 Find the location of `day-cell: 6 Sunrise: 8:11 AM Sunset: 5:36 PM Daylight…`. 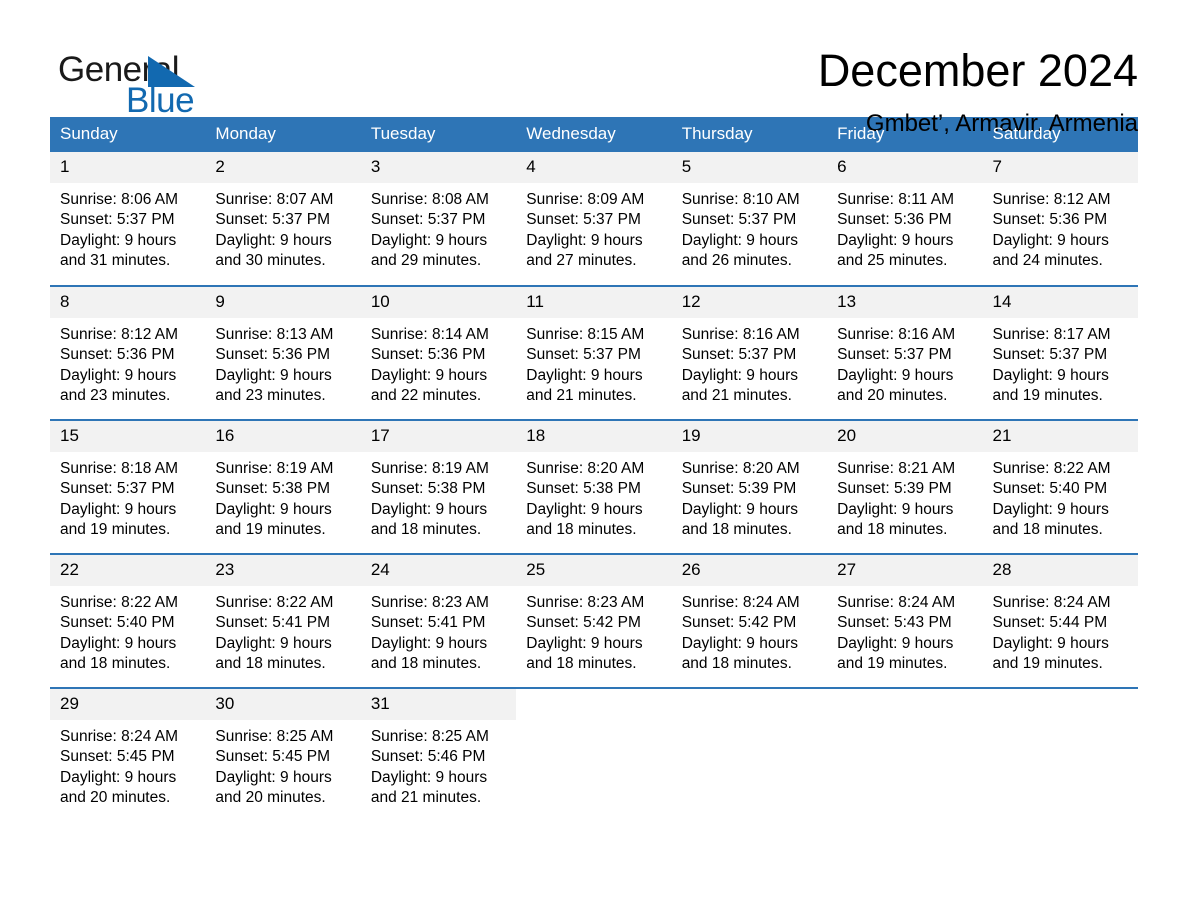

day-cell: 6 Sunrise: 8:11 AM Sunset: 5:36 PM Daylight… is located at coordinates (905, 219).